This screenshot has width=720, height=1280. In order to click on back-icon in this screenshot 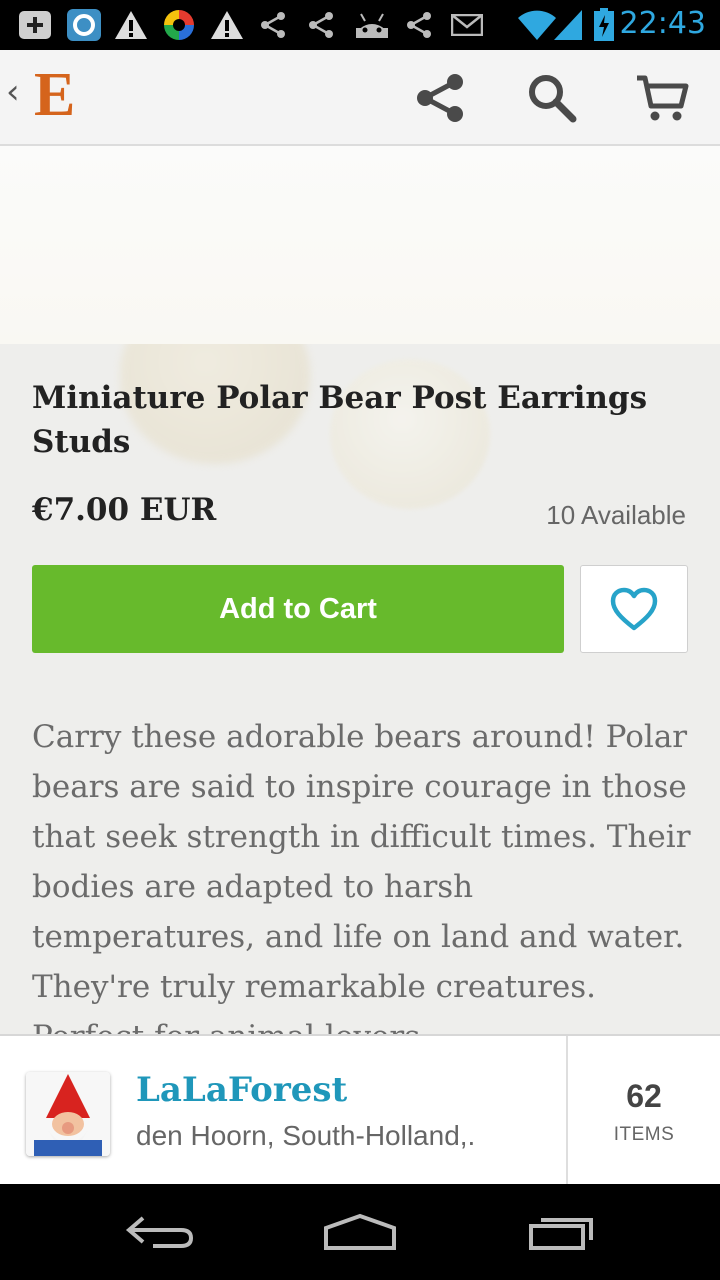, I will do `click(159, 1232)`.